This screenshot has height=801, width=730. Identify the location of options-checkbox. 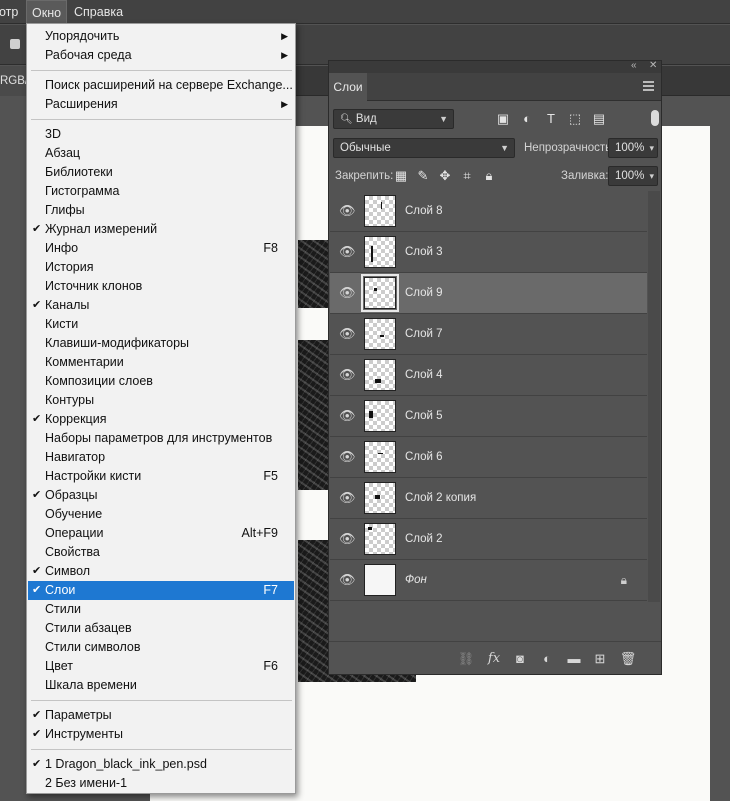
(15, 44).